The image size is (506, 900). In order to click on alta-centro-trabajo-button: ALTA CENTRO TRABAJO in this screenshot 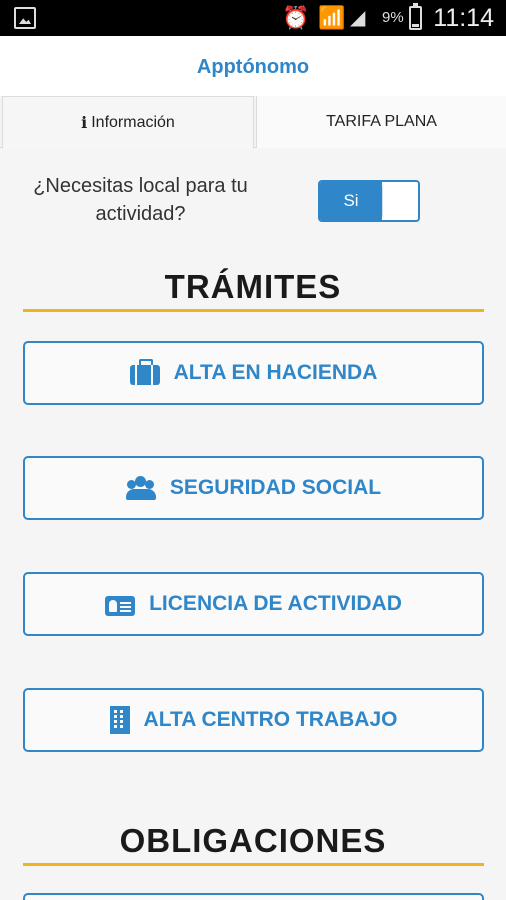, I will do `click(253, 720)`.